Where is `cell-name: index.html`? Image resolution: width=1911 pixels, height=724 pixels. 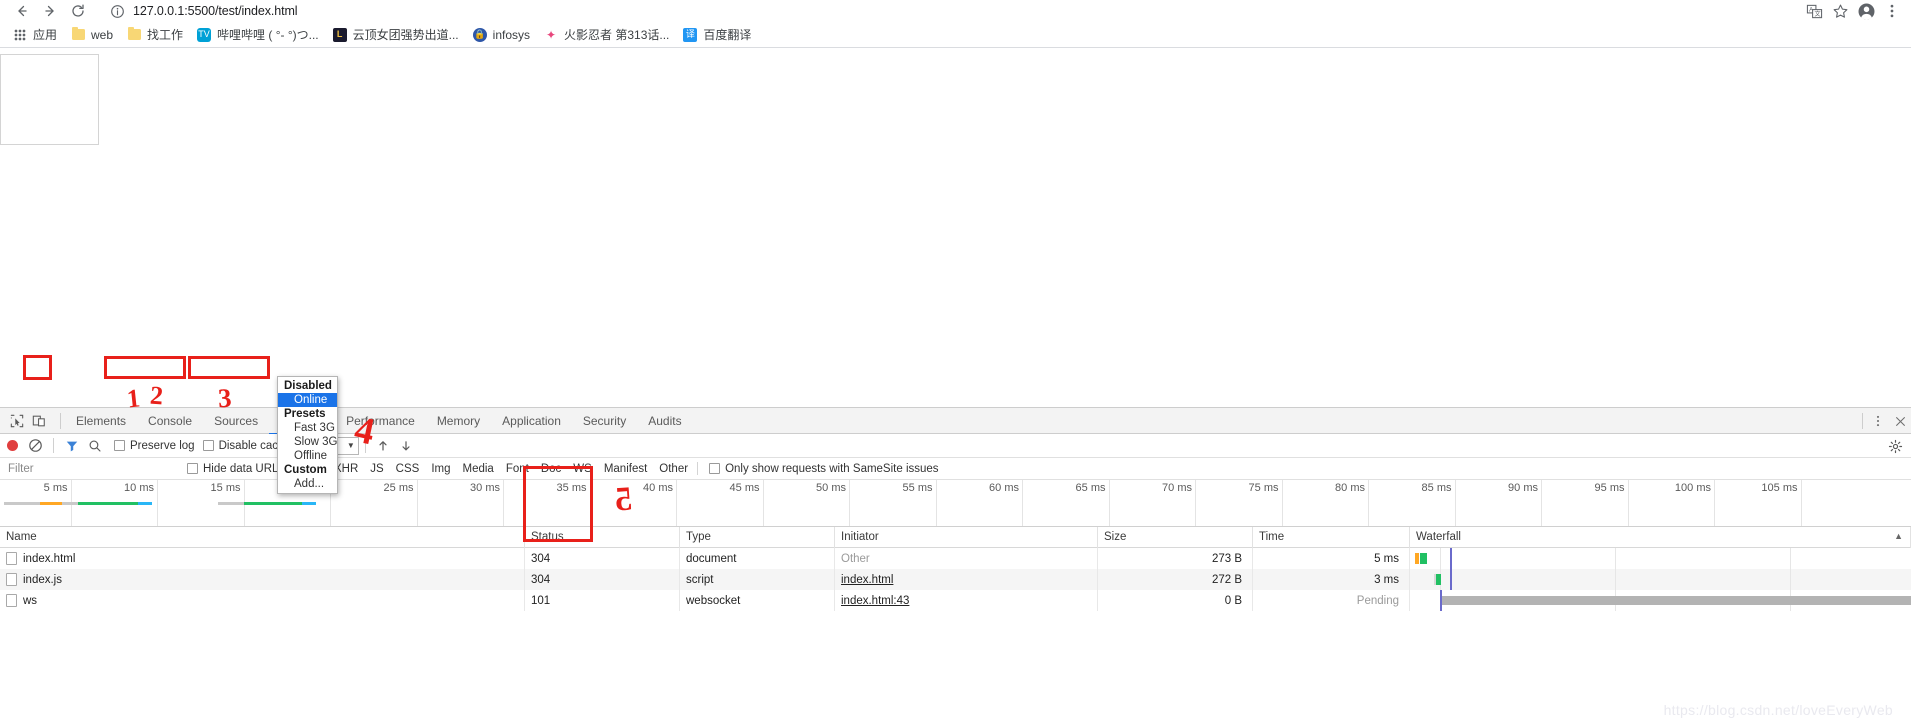
cell-name: index.html is located at coordinates (262, 558).